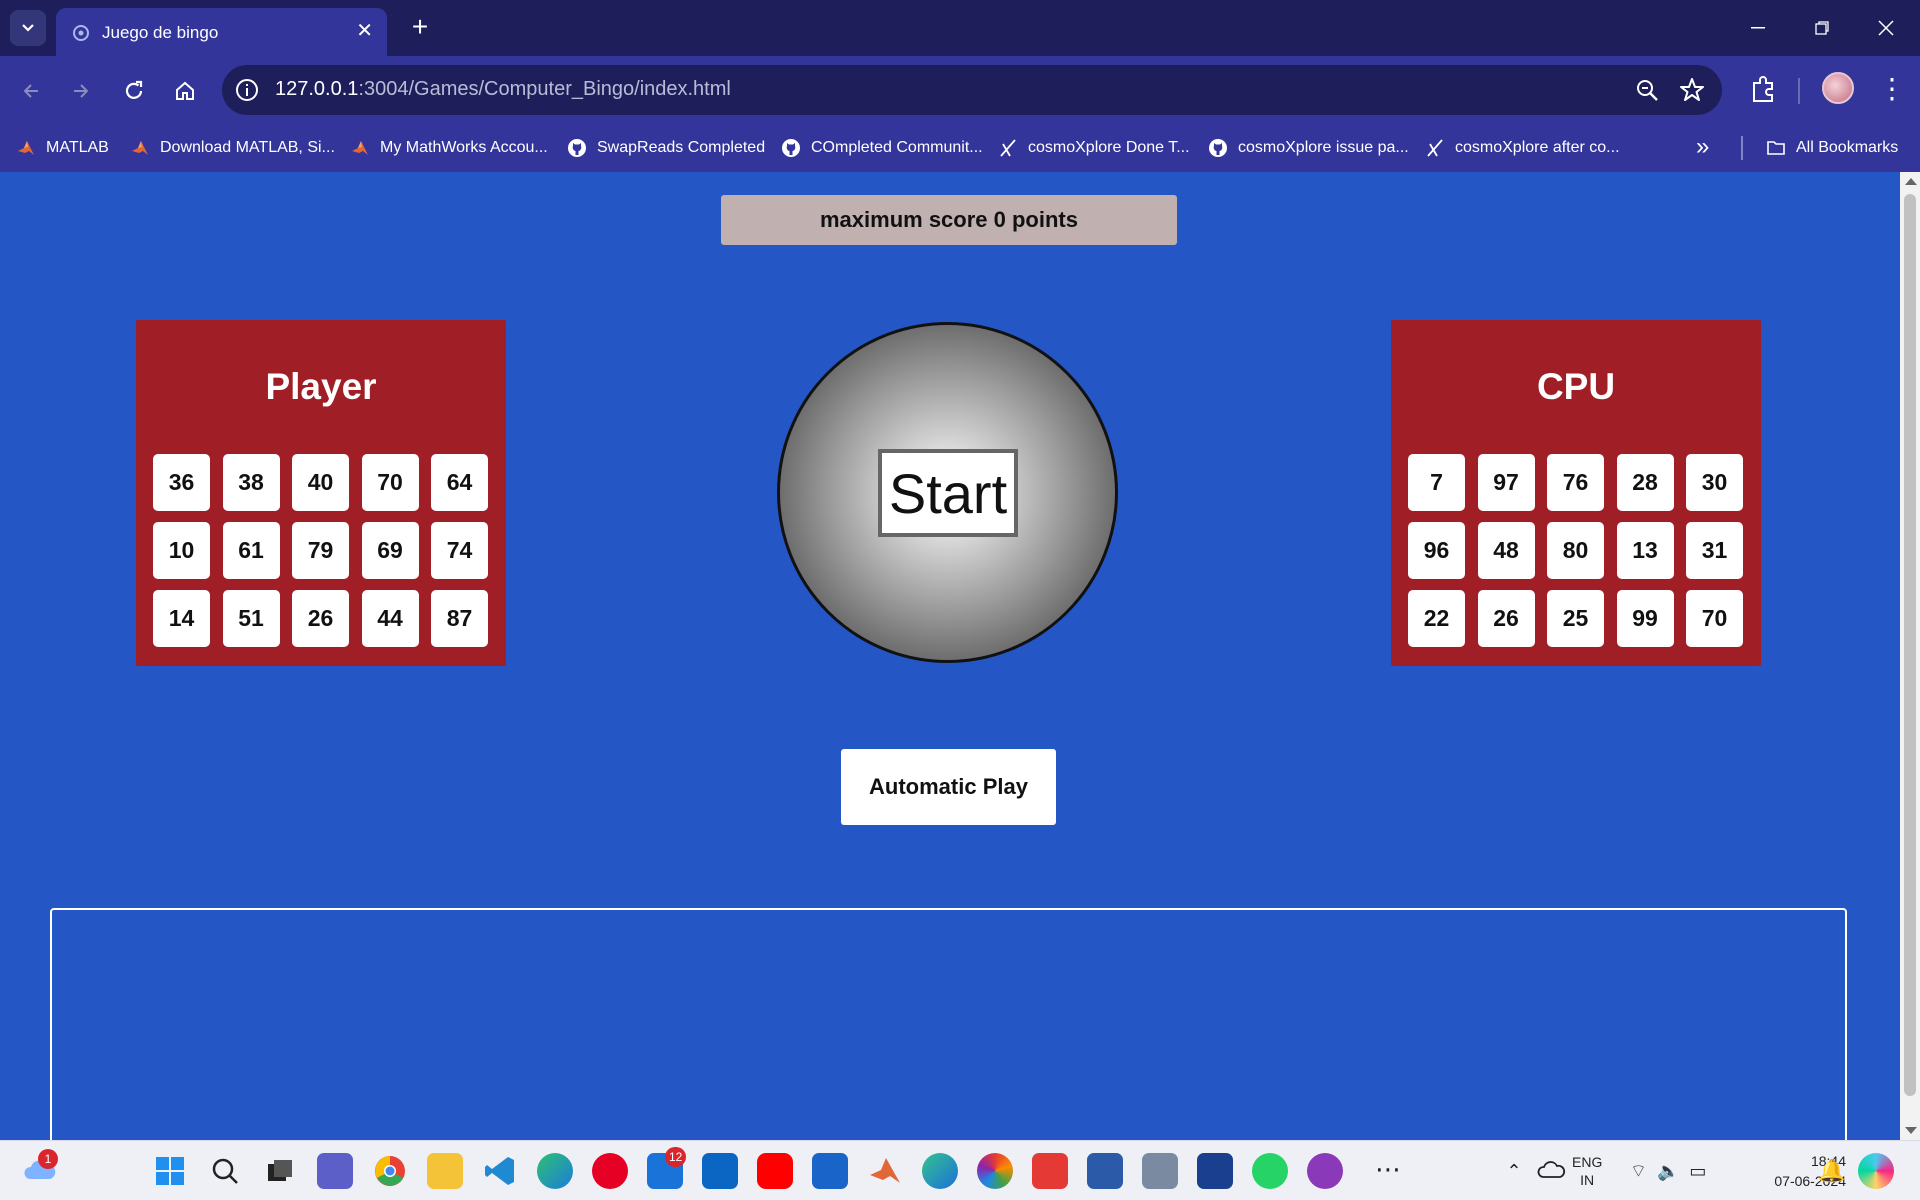  What do you see at coordinates (1822, 28) in the screenshot?
I see `restore-button` at bounding box center [1822, 28].